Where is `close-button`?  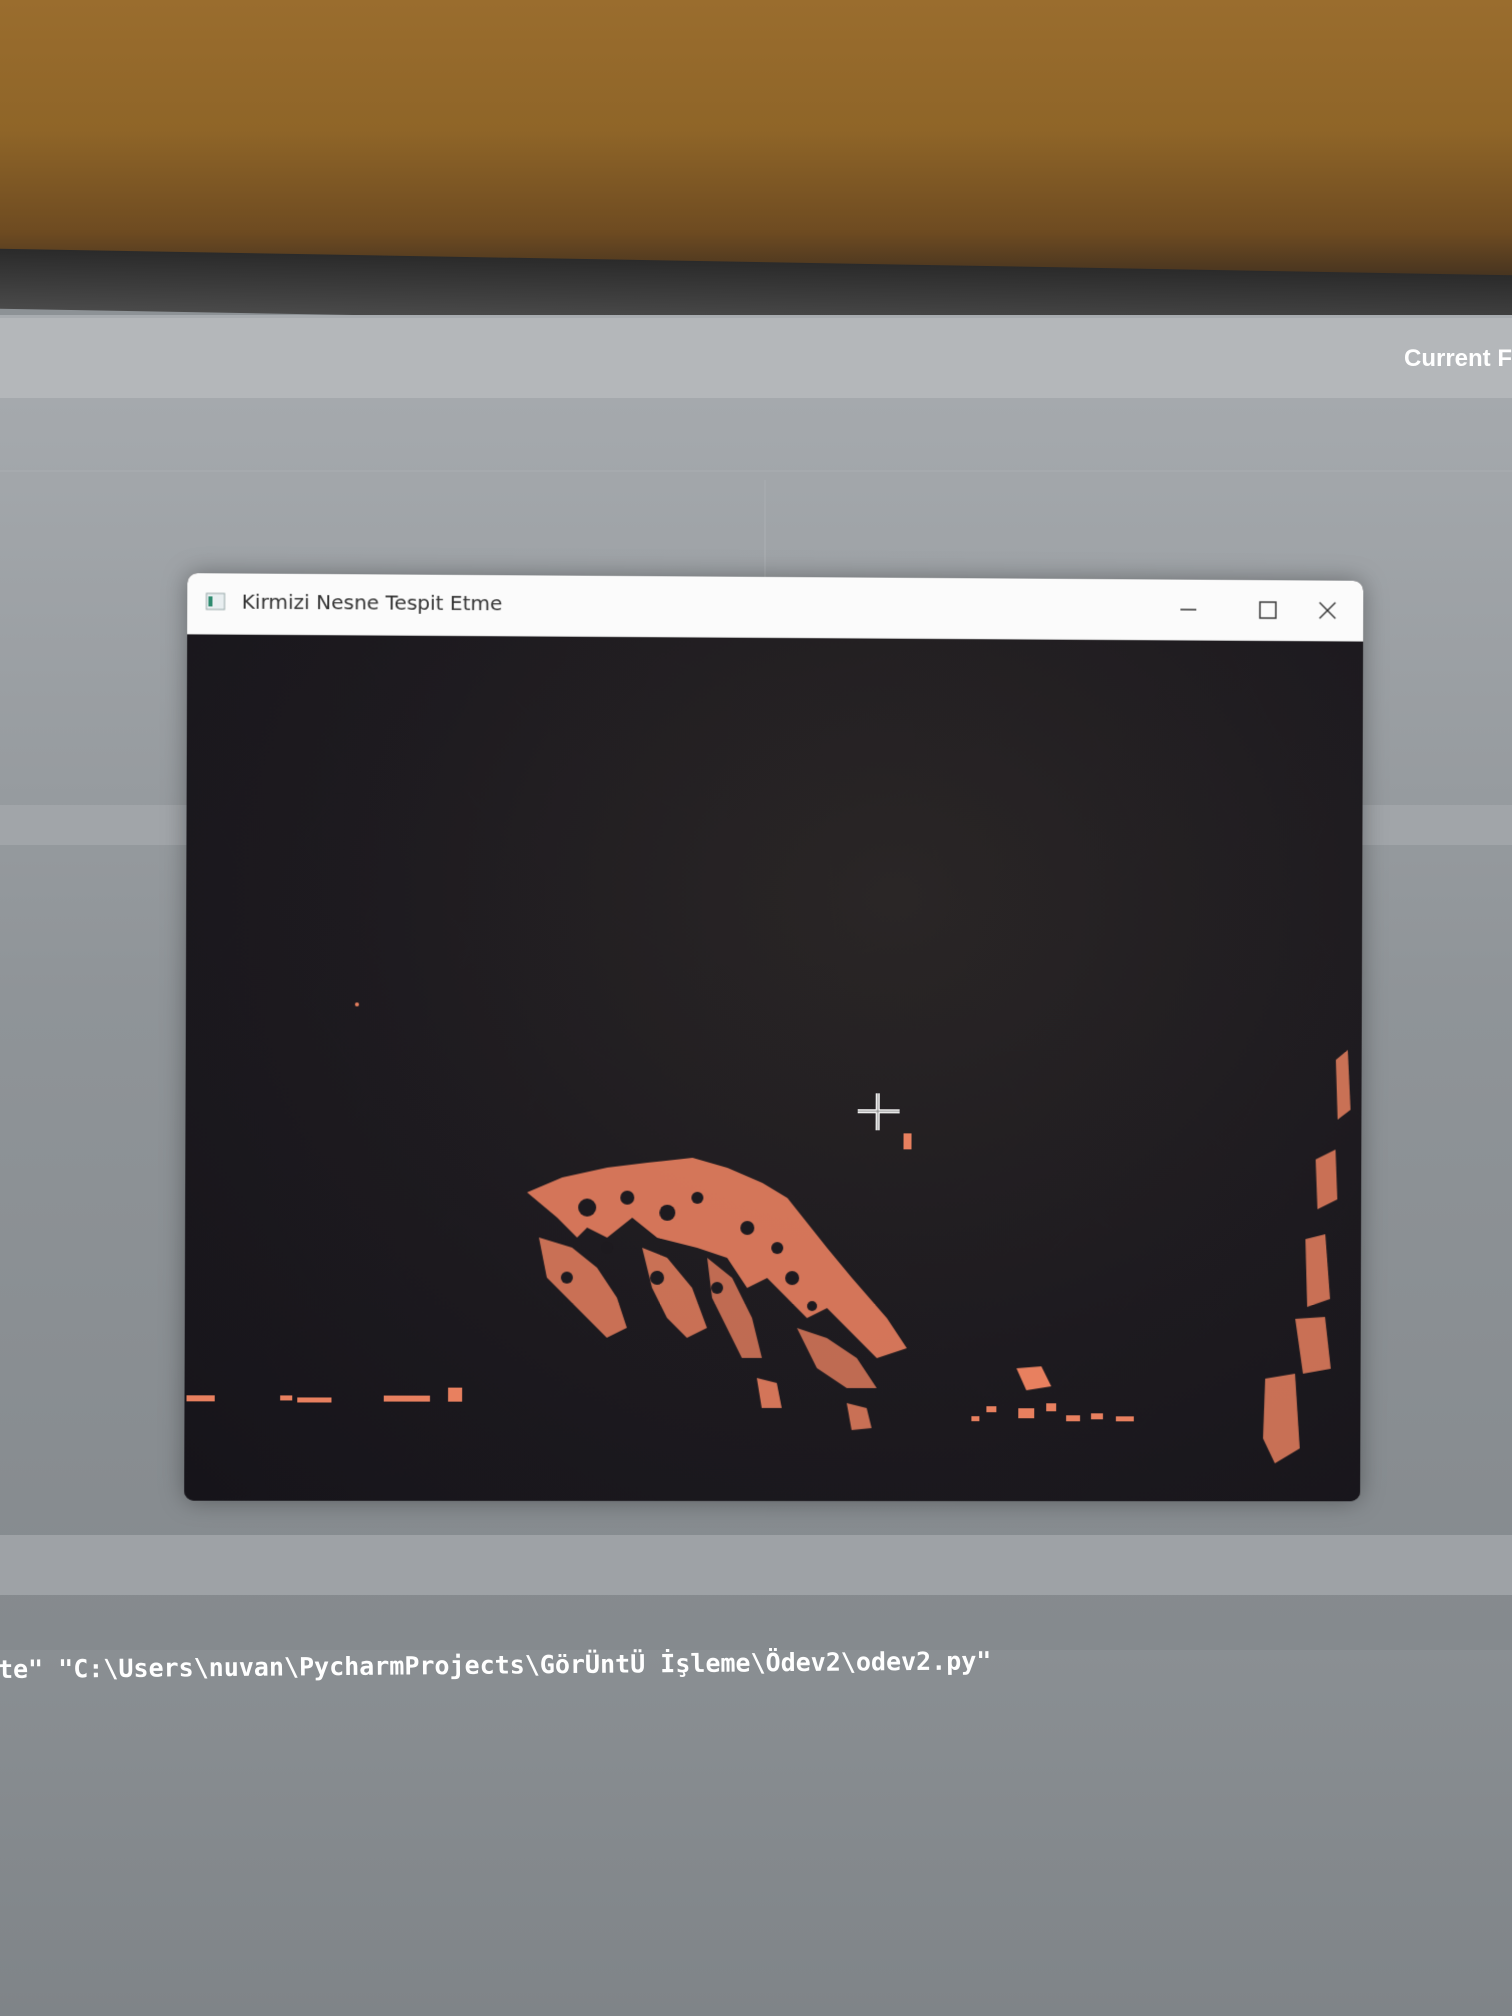 close-button is located at coordinates (1326, 610).